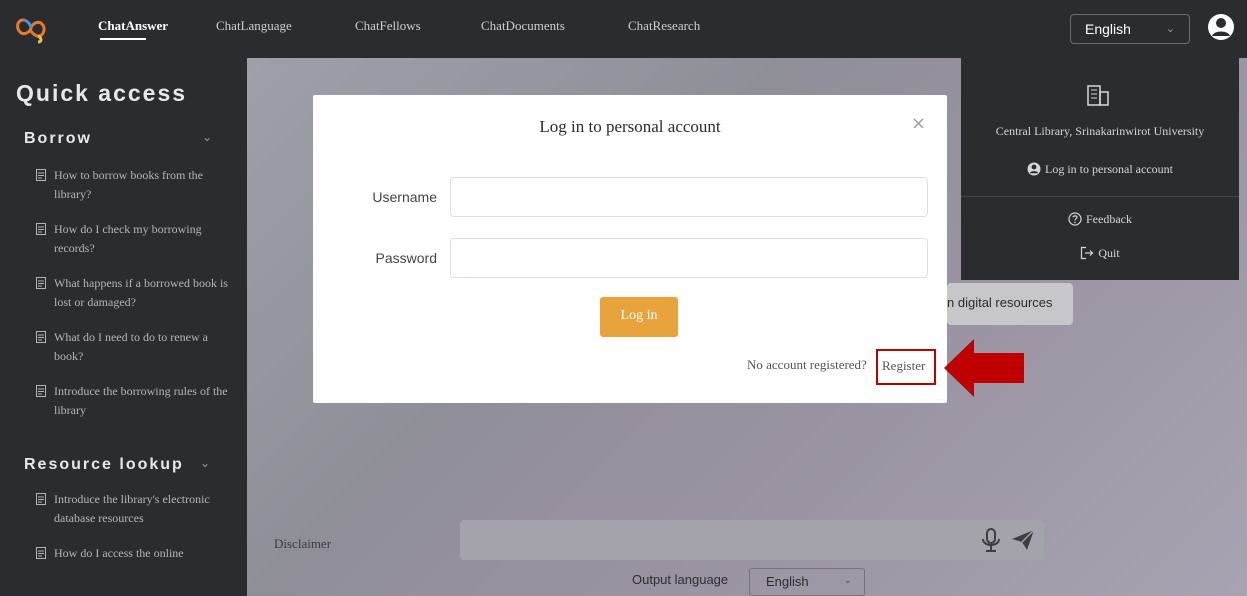  Describe the element at coordinates (406, 258) in the screenshot. I see `password-label: Password` at that location.